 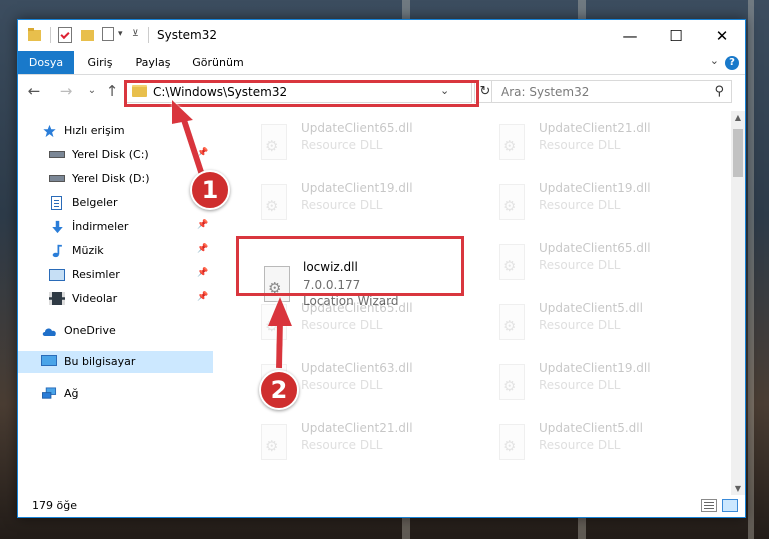 I want to click on step-marker-2: 2, so click(x=279, y=390).